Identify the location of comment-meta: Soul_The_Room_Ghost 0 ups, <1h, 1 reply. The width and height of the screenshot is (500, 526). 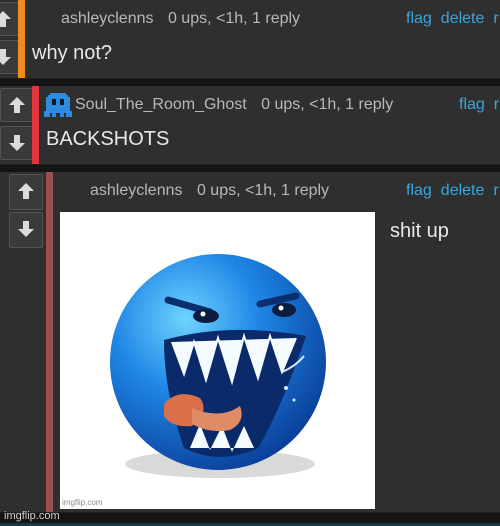
(234, 105).